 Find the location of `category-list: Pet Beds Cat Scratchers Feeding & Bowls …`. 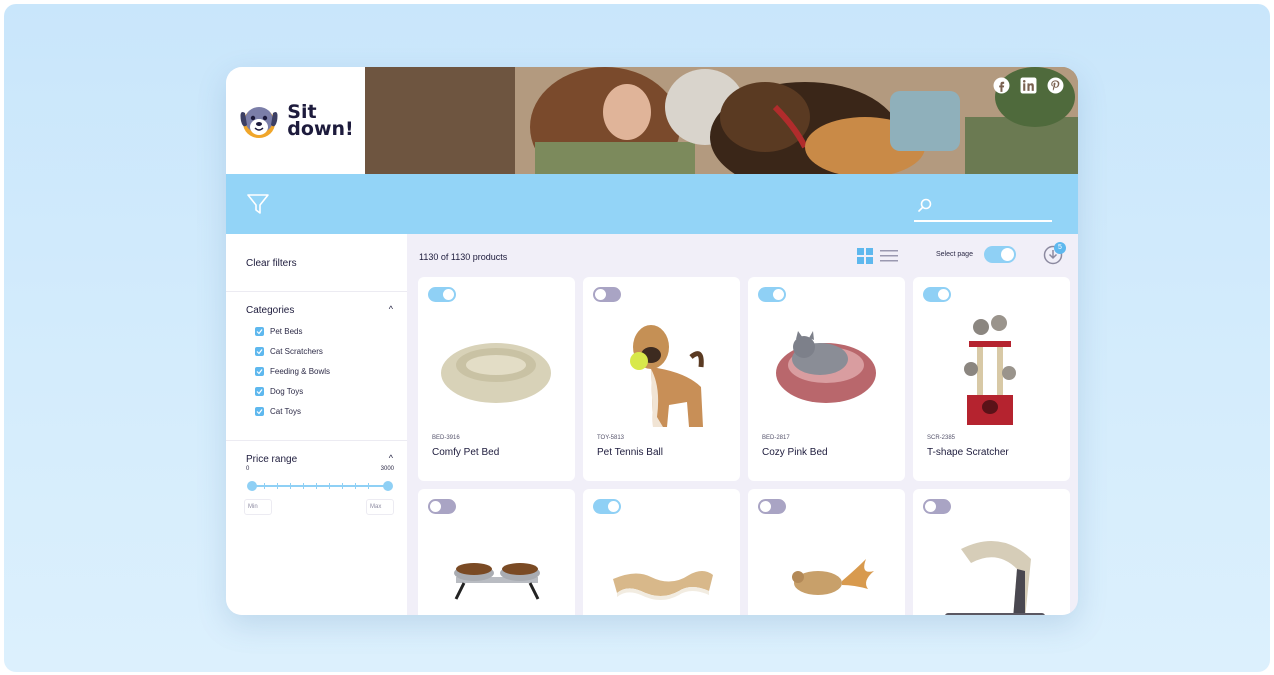

category-list: Pet Beds Cat Scratchers Feeding & Bowls … is located at coordinates (292, 371).